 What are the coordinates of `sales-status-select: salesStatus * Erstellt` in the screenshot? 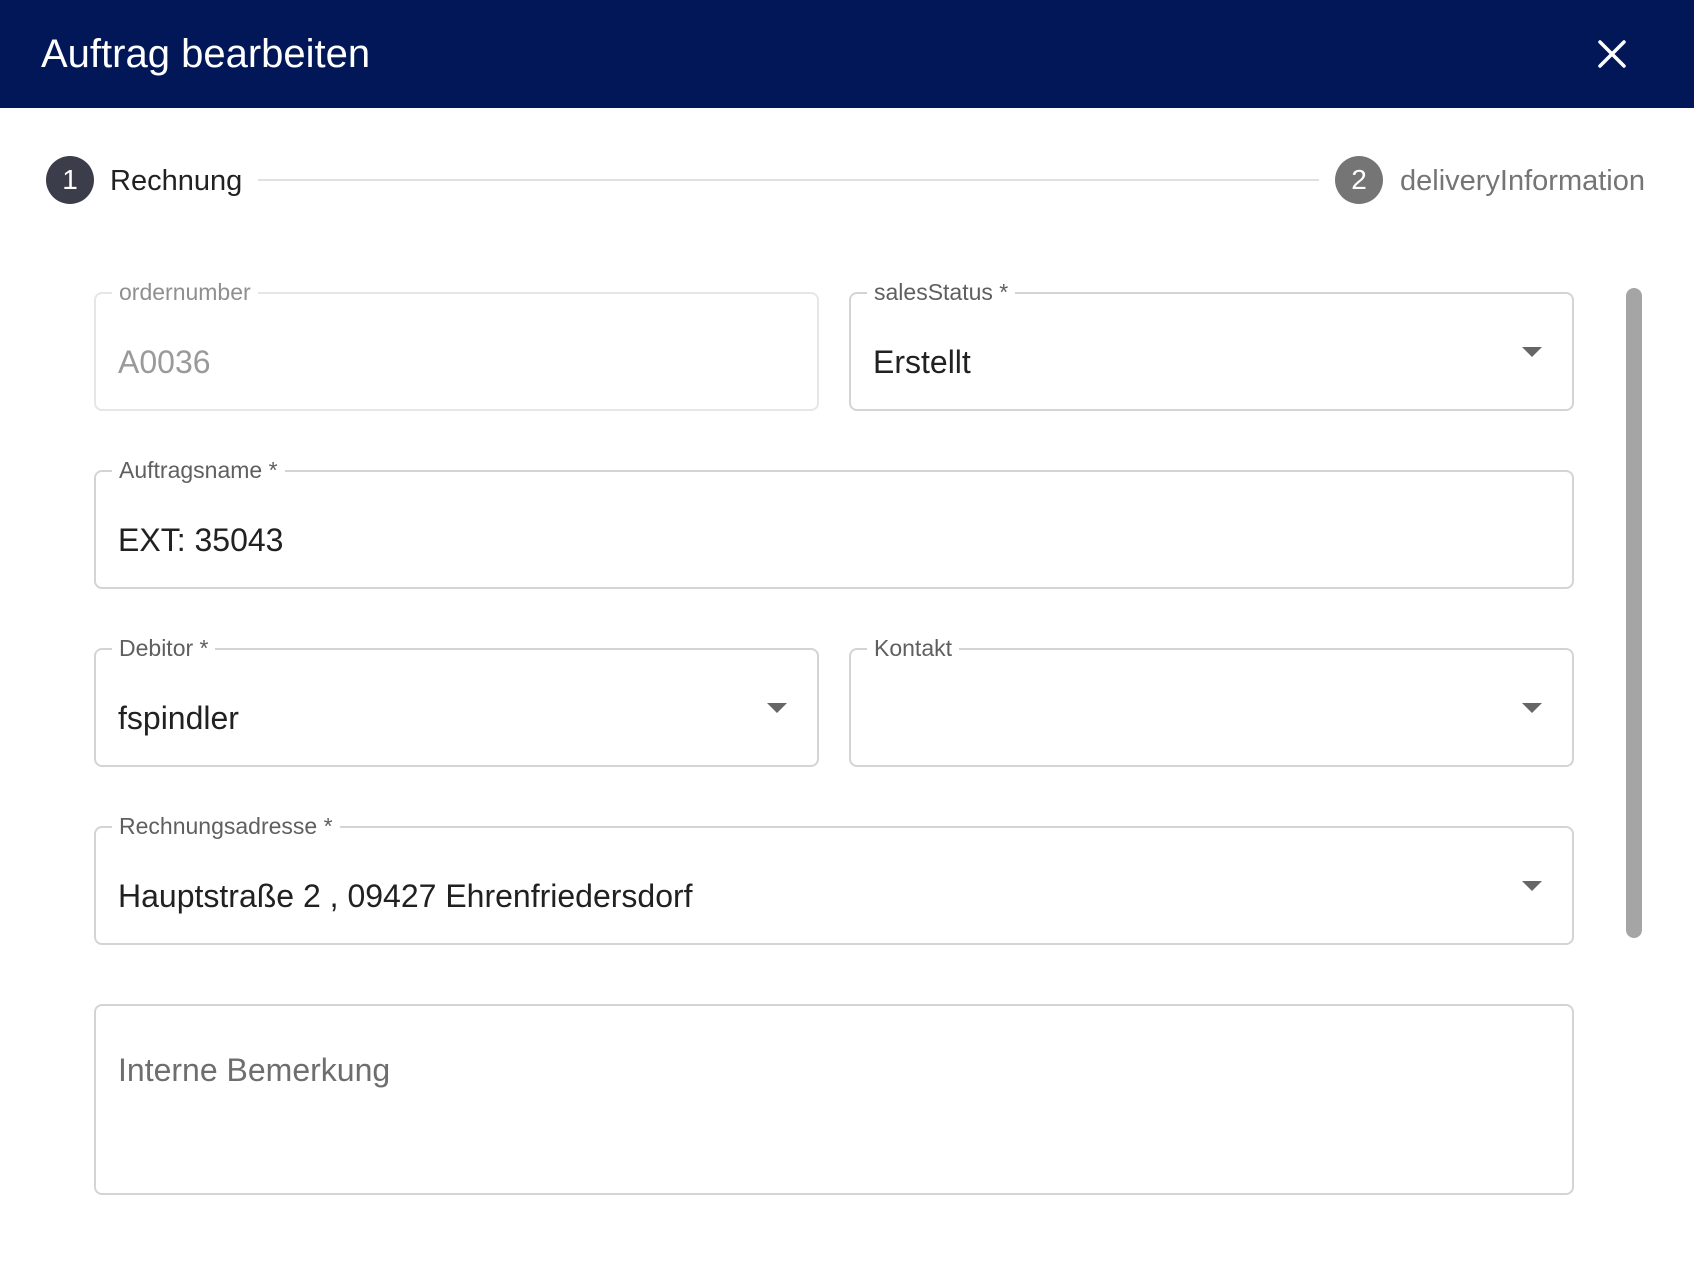 It's located at (1211, 344).